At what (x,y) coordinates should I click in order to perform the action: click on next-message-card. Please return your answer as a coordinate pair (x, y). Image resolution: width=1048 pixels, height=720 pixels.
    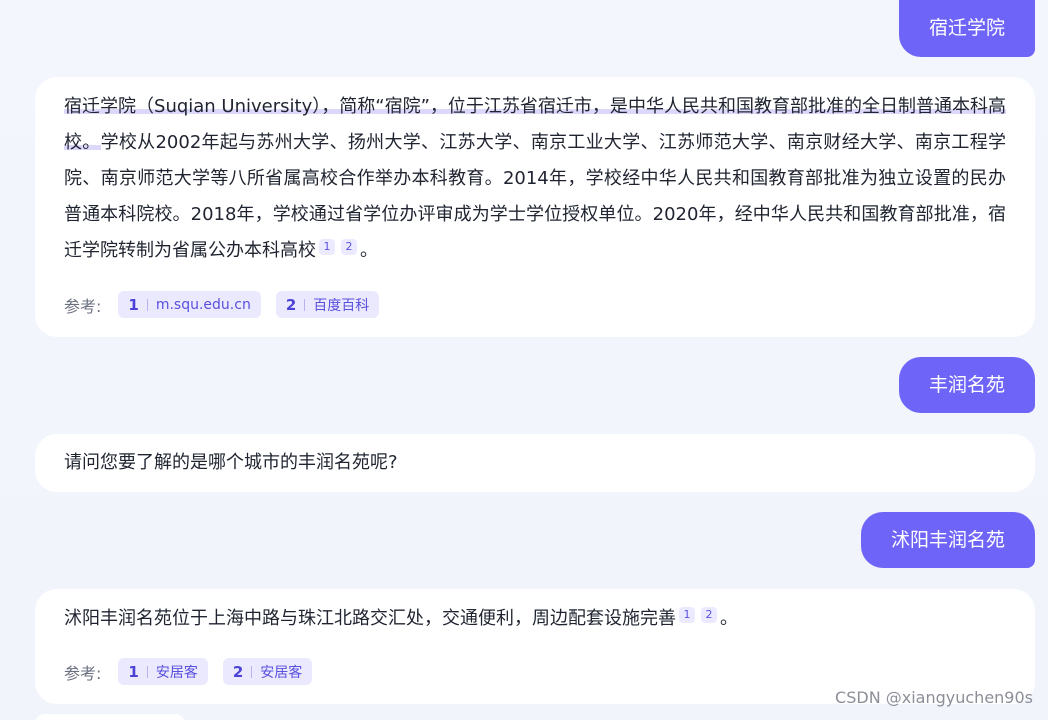
    Looking at the image, I should click on (110, 717).